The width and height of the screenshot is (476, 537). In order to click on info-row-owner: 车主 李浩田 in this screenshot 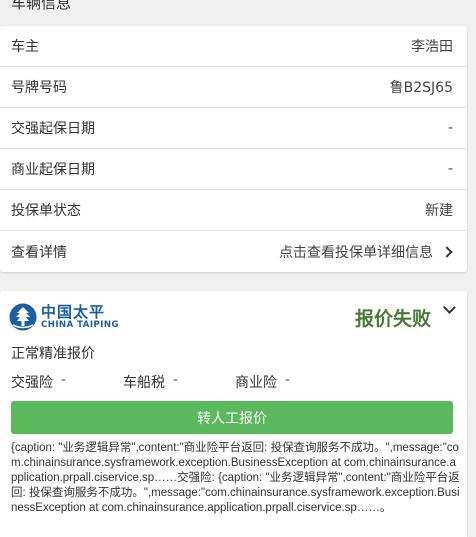, I will do `click(233, 46)`.